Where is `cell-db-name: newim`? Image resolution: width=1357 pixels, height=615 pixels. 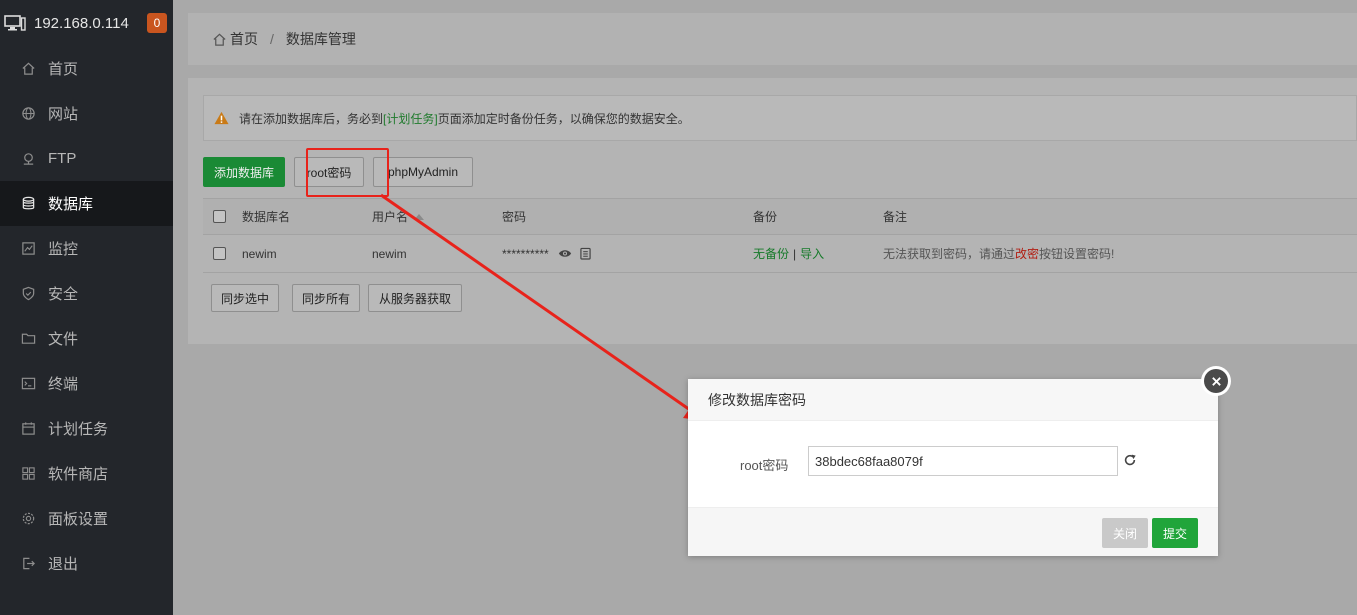 cell-db-name: newim is located at coordinates (259, 253).